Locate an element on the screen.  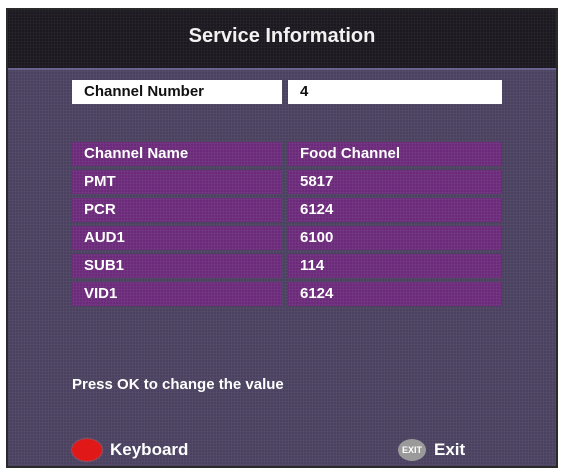
row-label: Channel Name is located at coordinates (177, 154).